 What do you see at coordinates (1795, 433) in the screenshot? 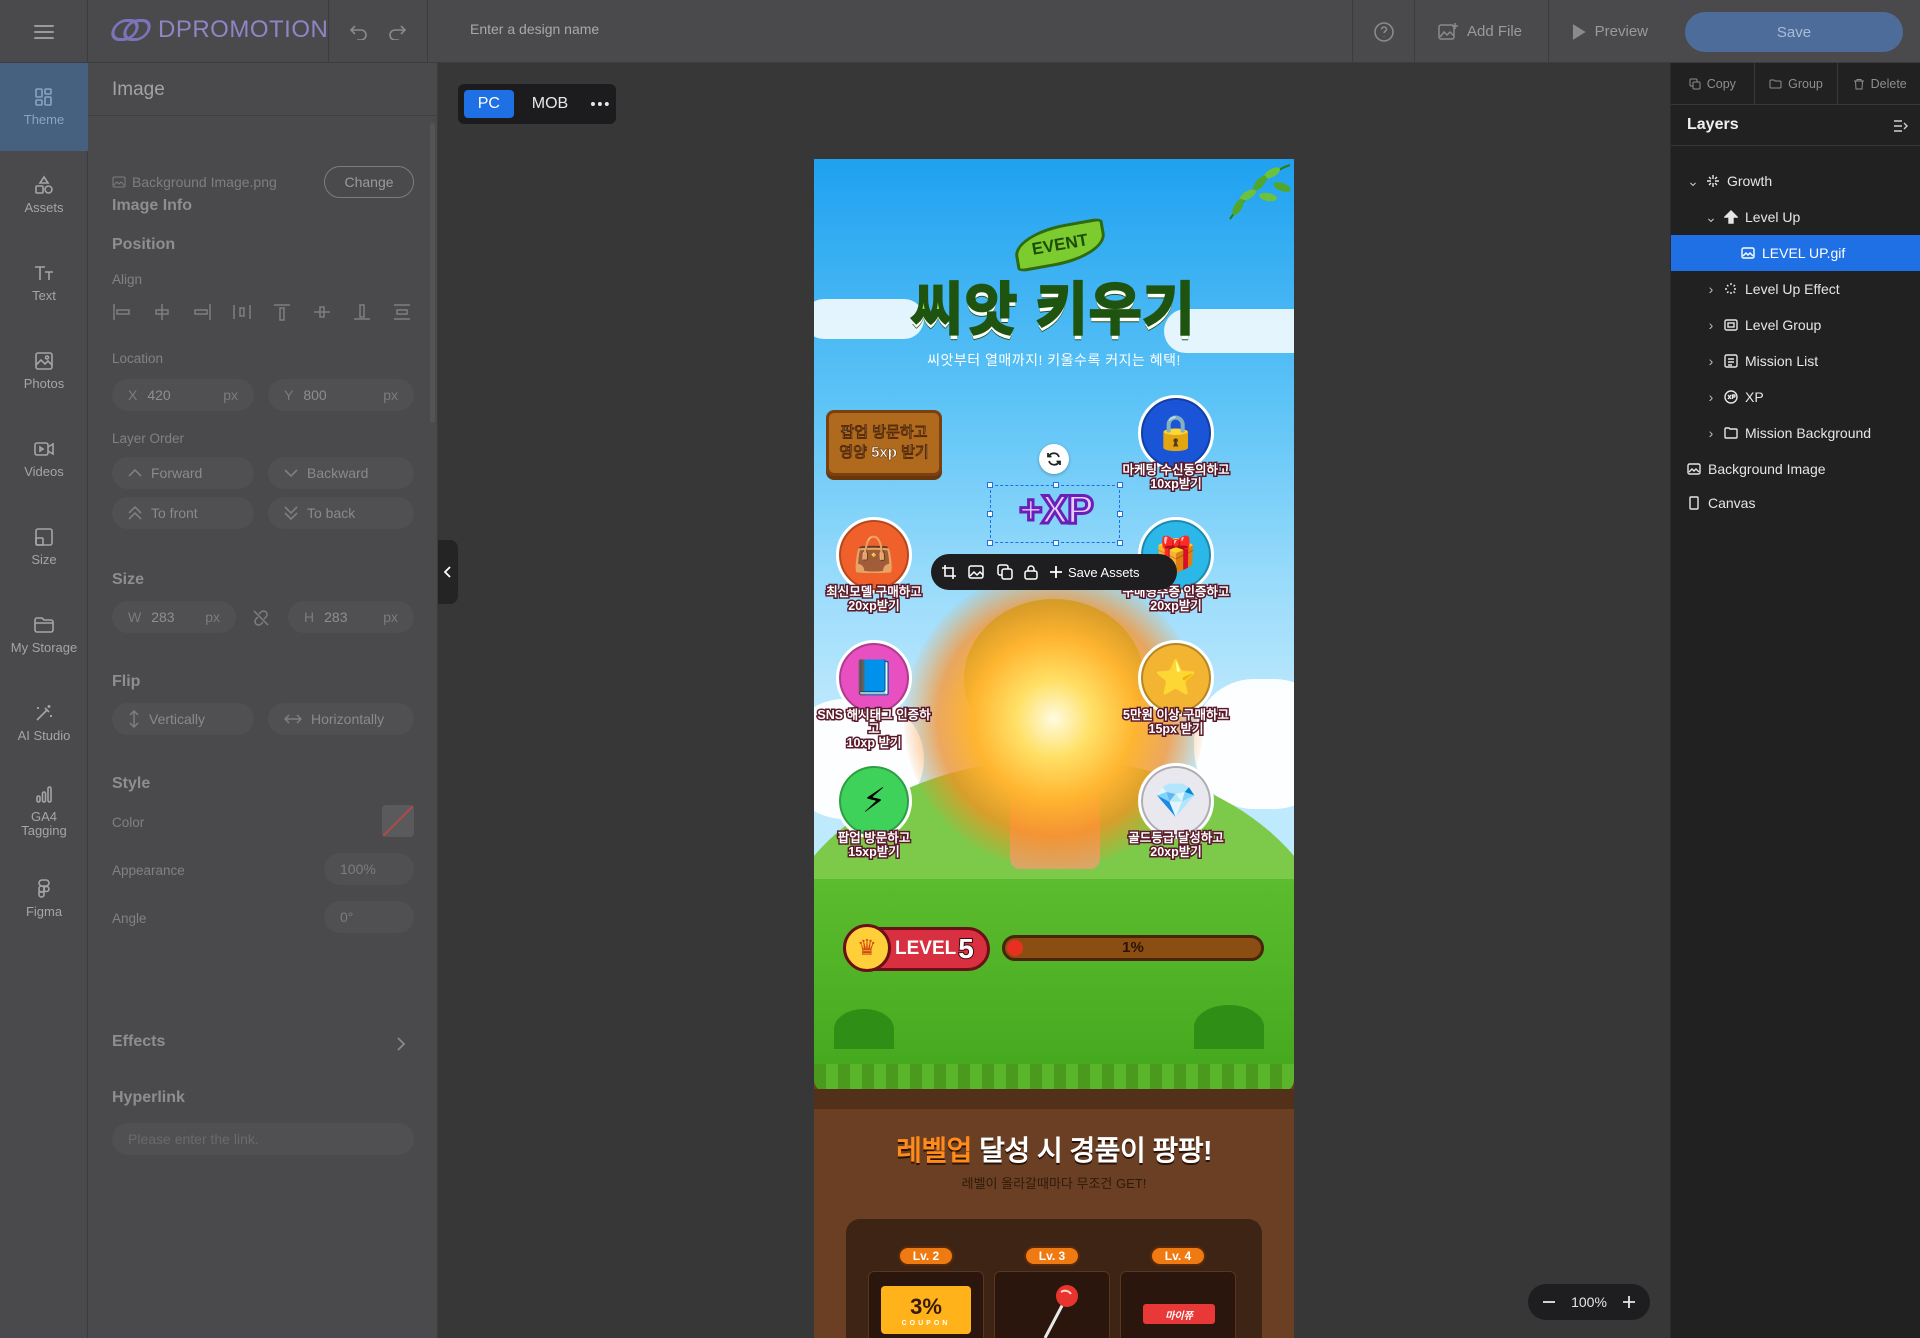
I see `layer-mission-background: › Mission Background` at bounding box center [1795, 433].